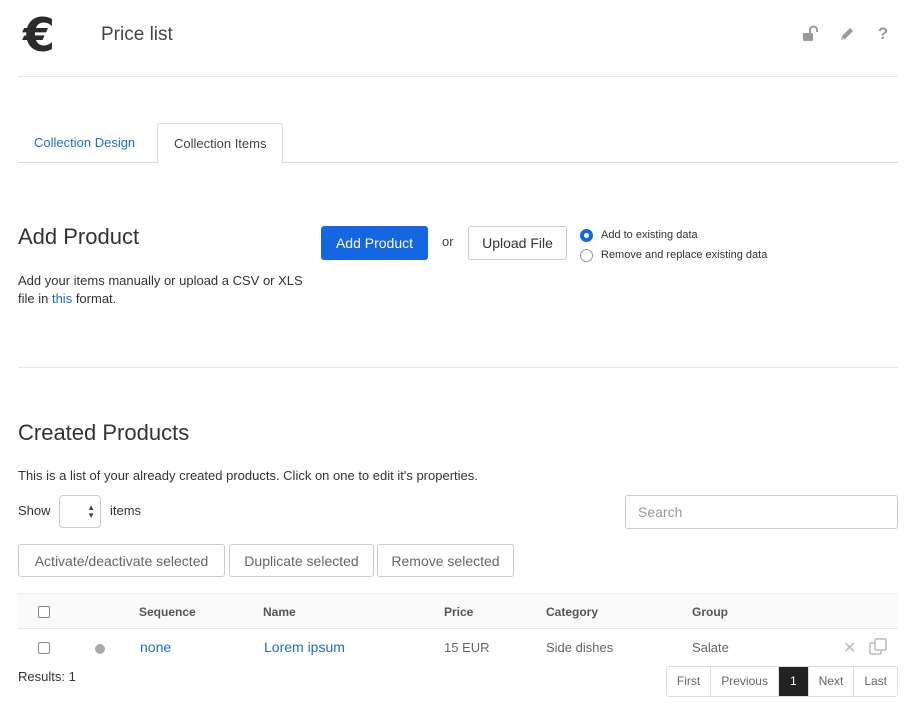 Image resolution: width=907 pixels, height=707 pixels. I want to click on column-header-category: Category, so click(572, 612).